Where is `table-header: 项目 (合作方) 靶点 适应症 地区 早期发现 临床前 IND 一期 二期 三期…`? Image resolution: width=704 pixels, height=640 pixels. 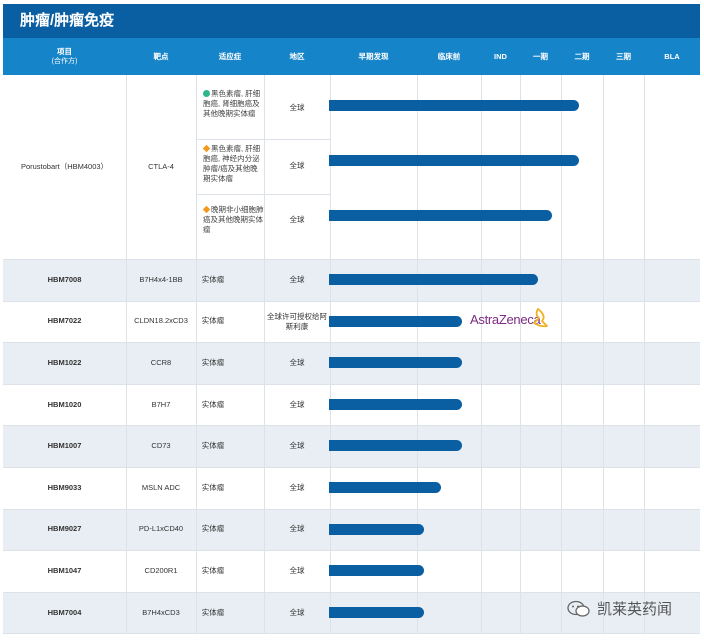 table-header: 项目 (合作方) 靶点 适应症 地区 早期发现 临床前 IND 一期 二期 三期… is located at coordinates (351, 56).